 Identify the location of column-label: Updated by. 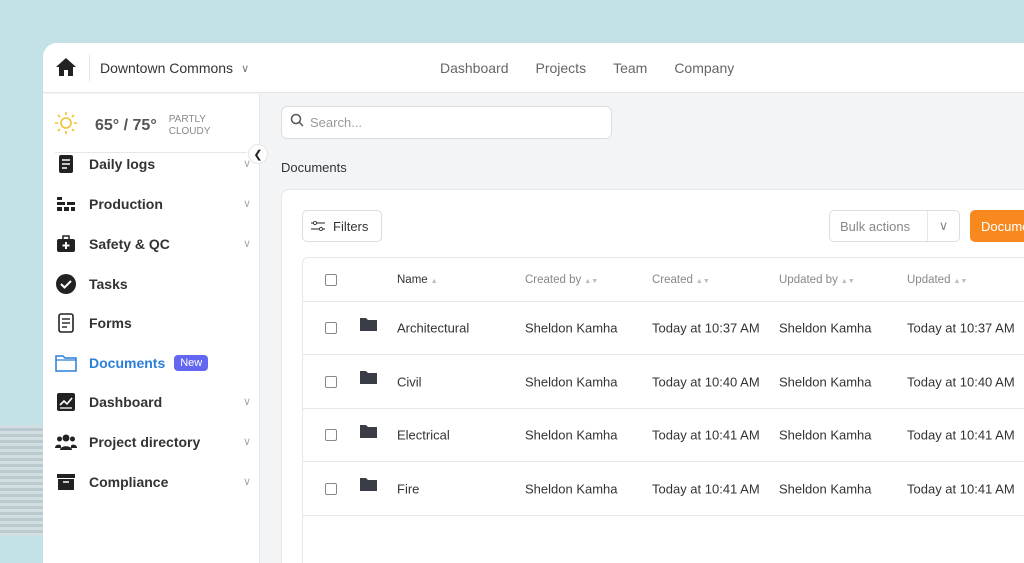
(808, 279).